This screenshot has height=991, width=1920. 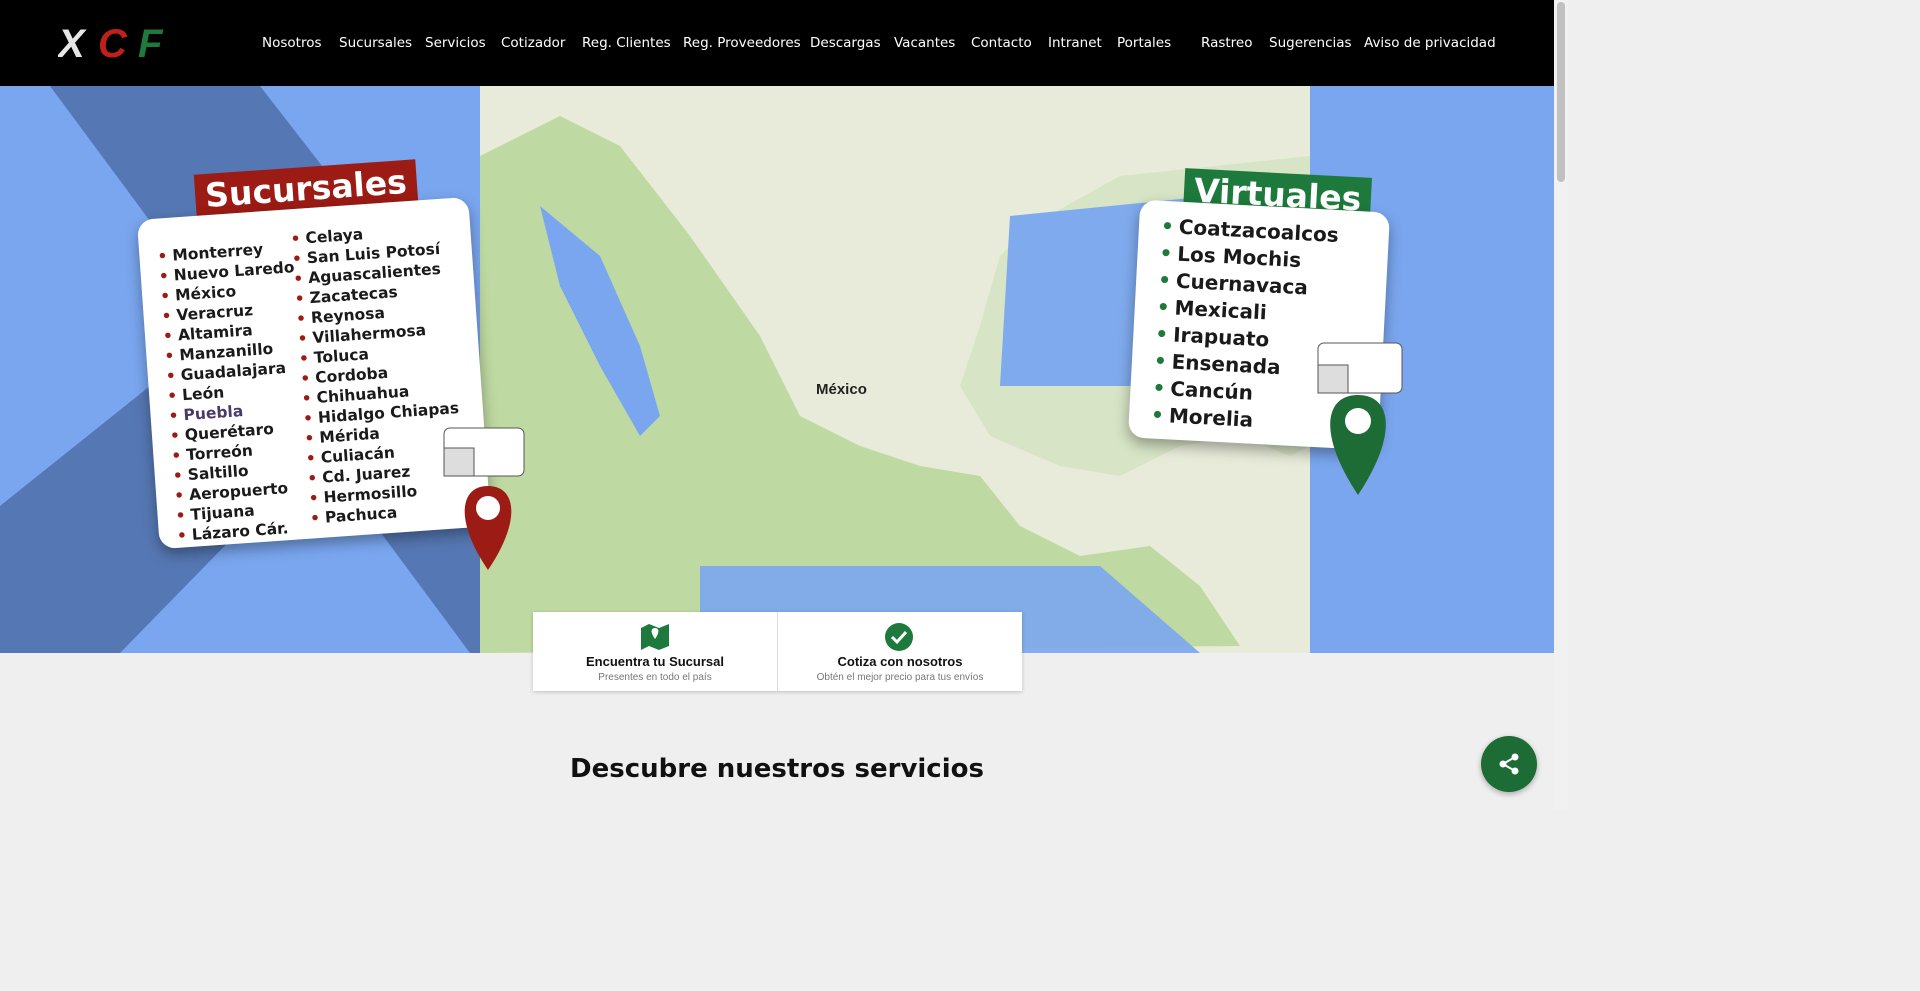 What do you see at coordinates (924, 43) in the screenshot?
I see `nav-vacantes: Vacantes` at bounding box center [924, 43].